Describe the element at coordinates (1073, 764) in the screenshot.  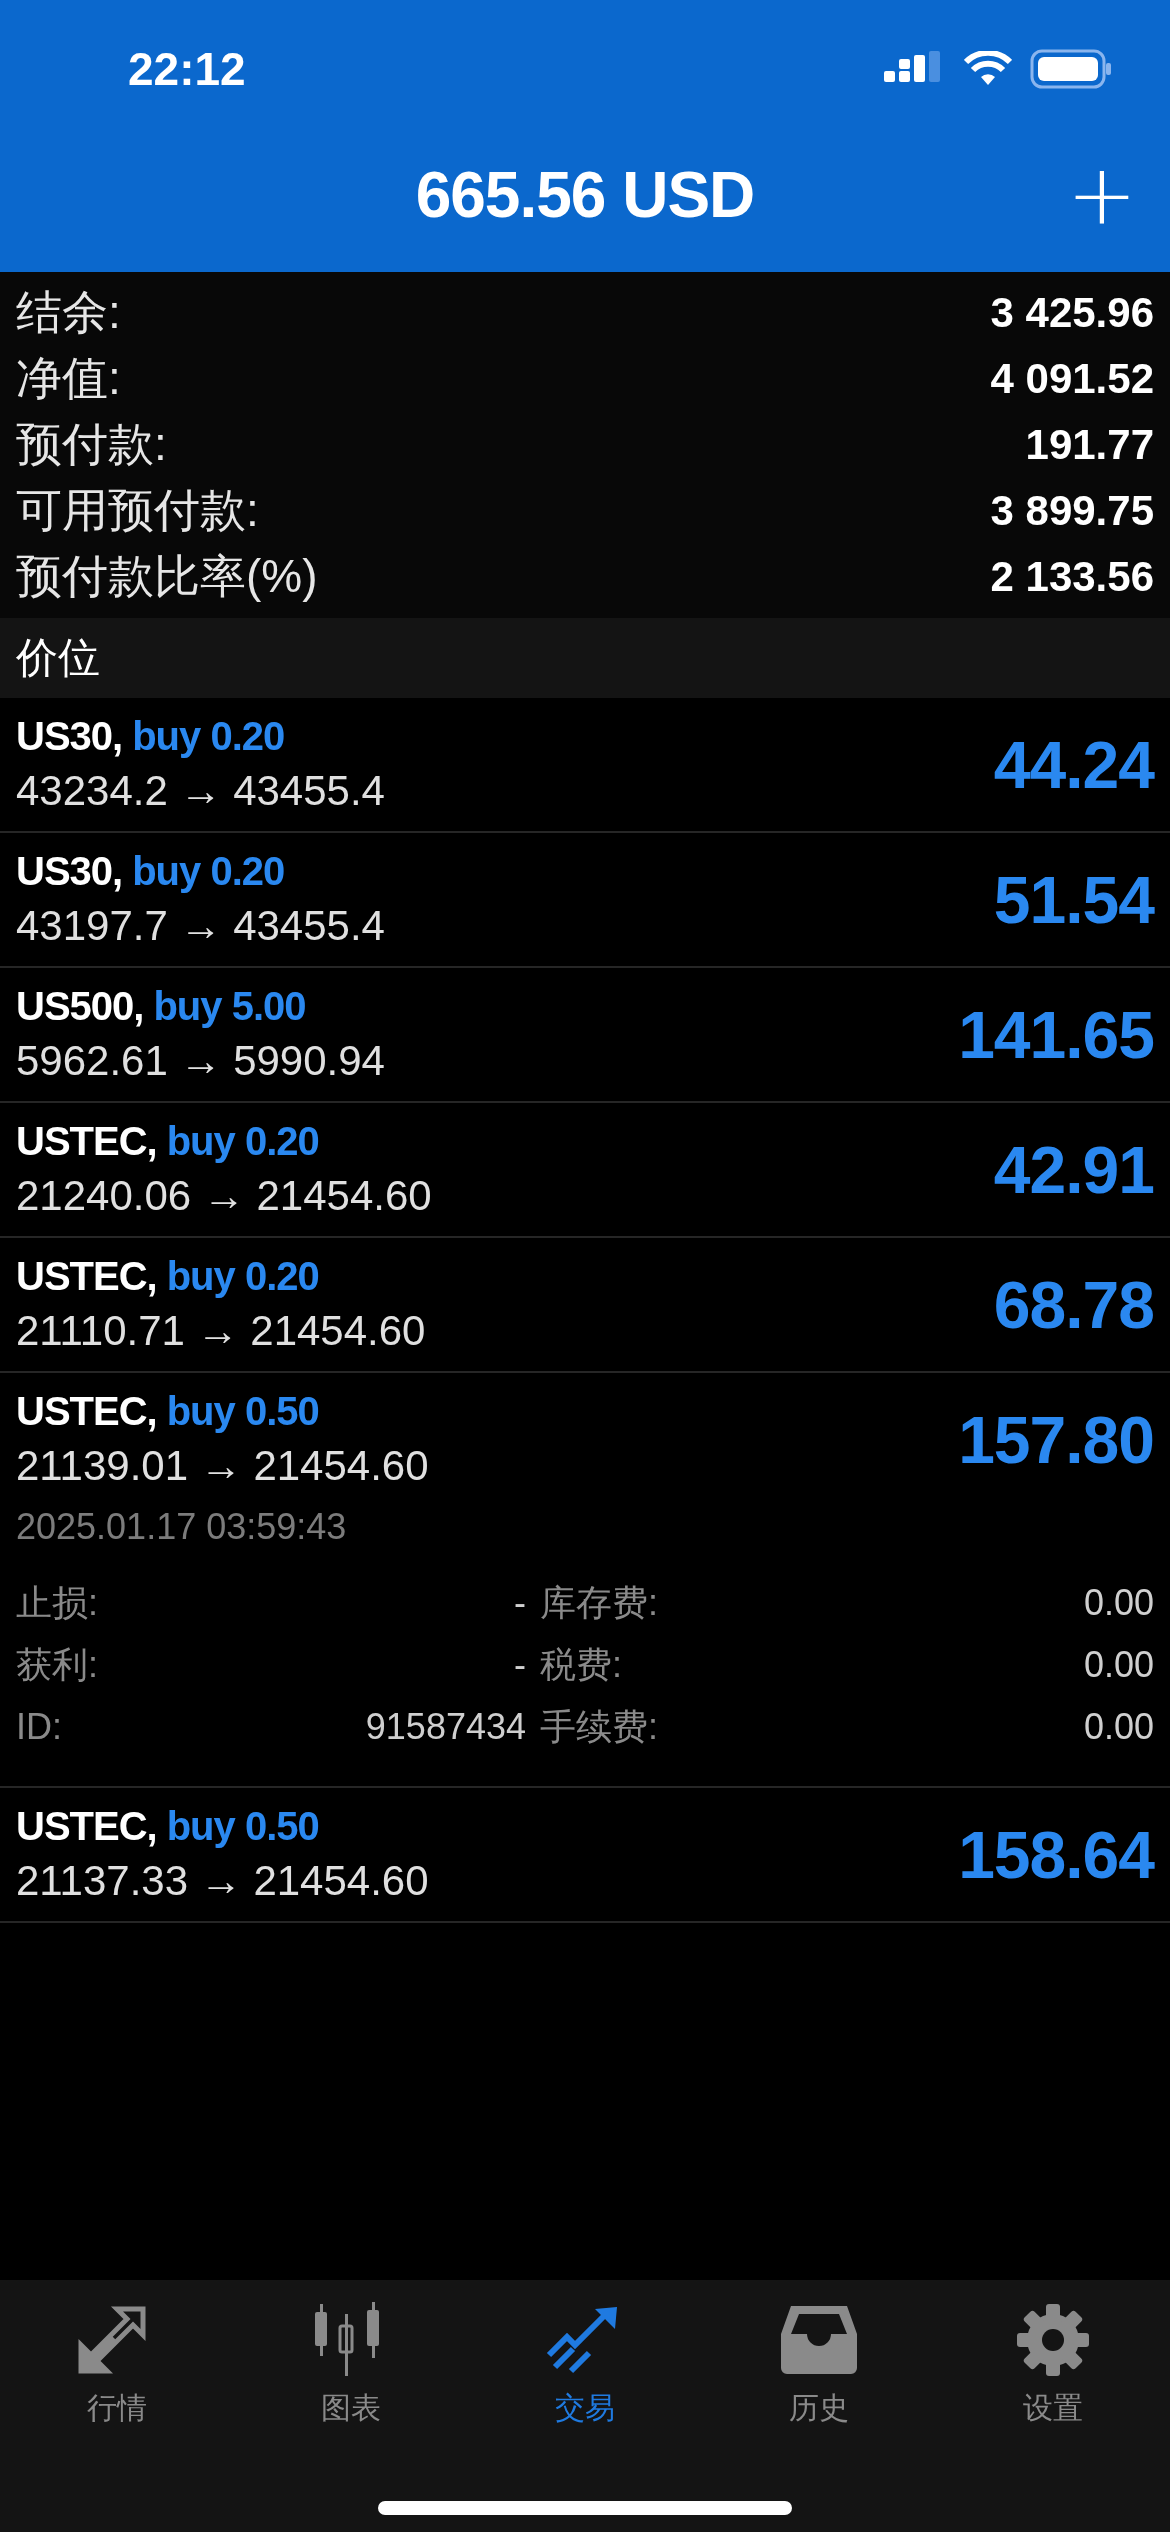
I see `position-profit: 44.24` at that location.